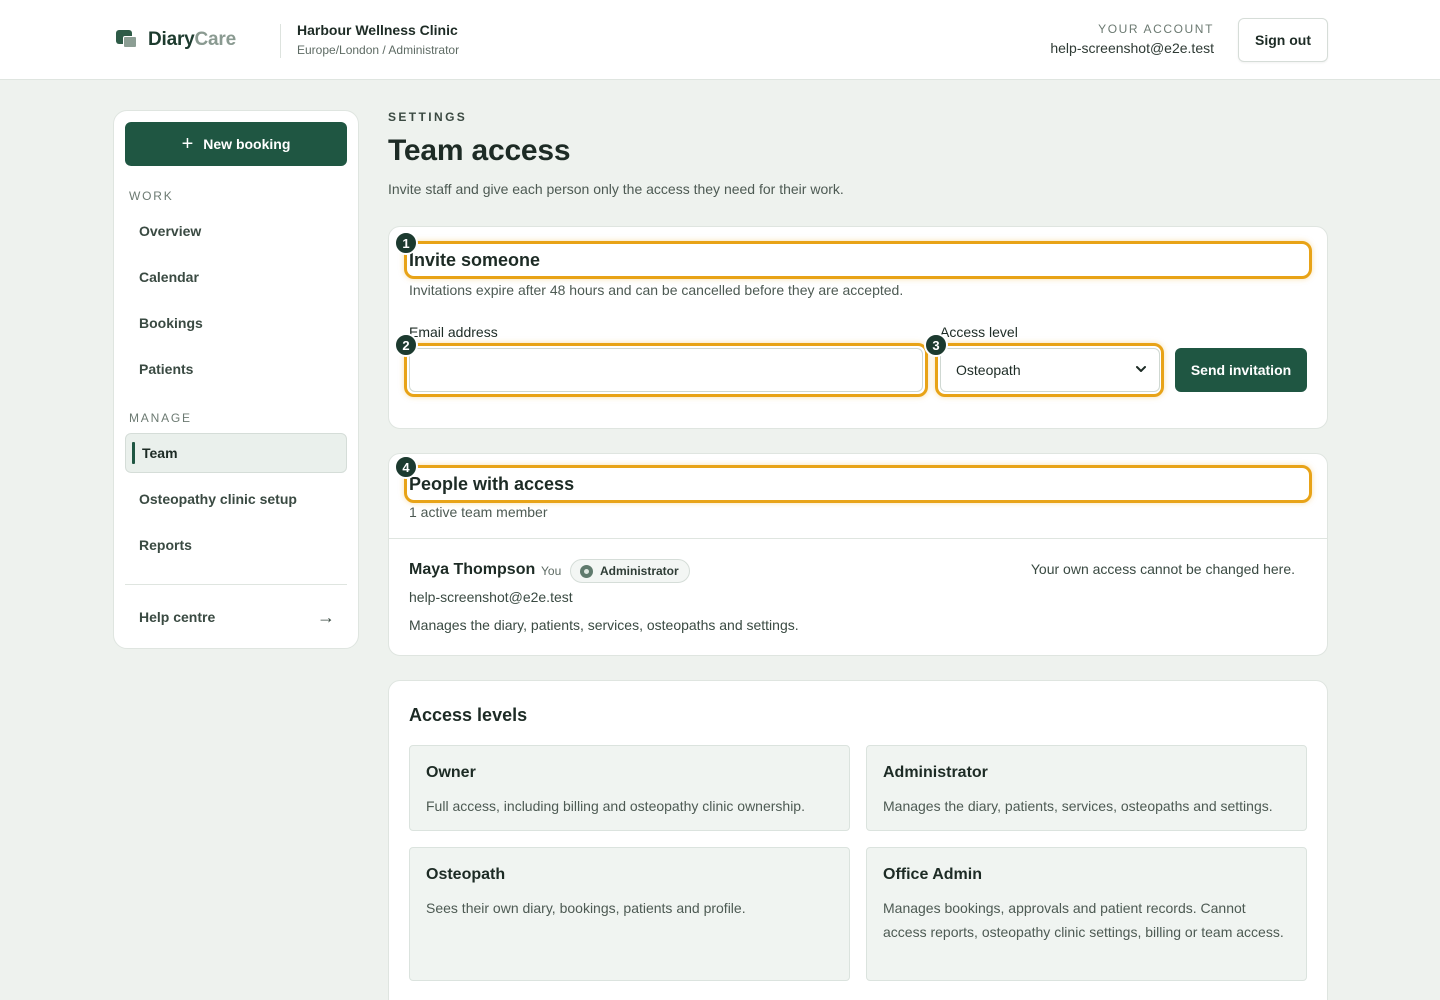 The image size is (1440, 1000). I want to click on people-divider, so click(858, 538).